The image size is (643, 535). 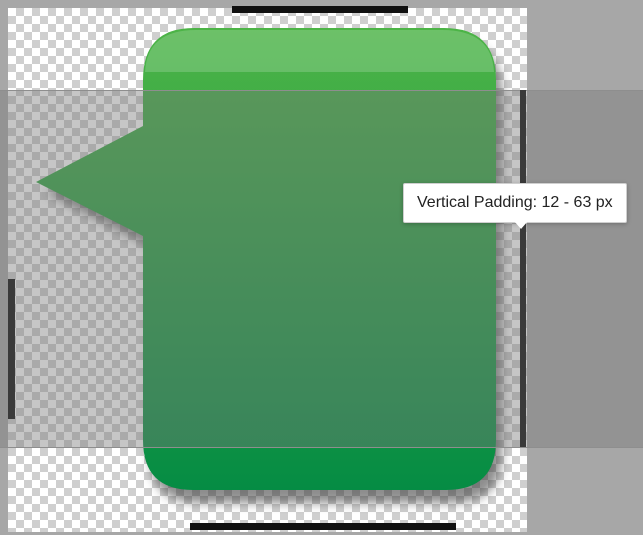 What do you see at coordinates (323, 526) in the screenshot?
I see `padding-bottom-marker` at bounding box center [323, 526].